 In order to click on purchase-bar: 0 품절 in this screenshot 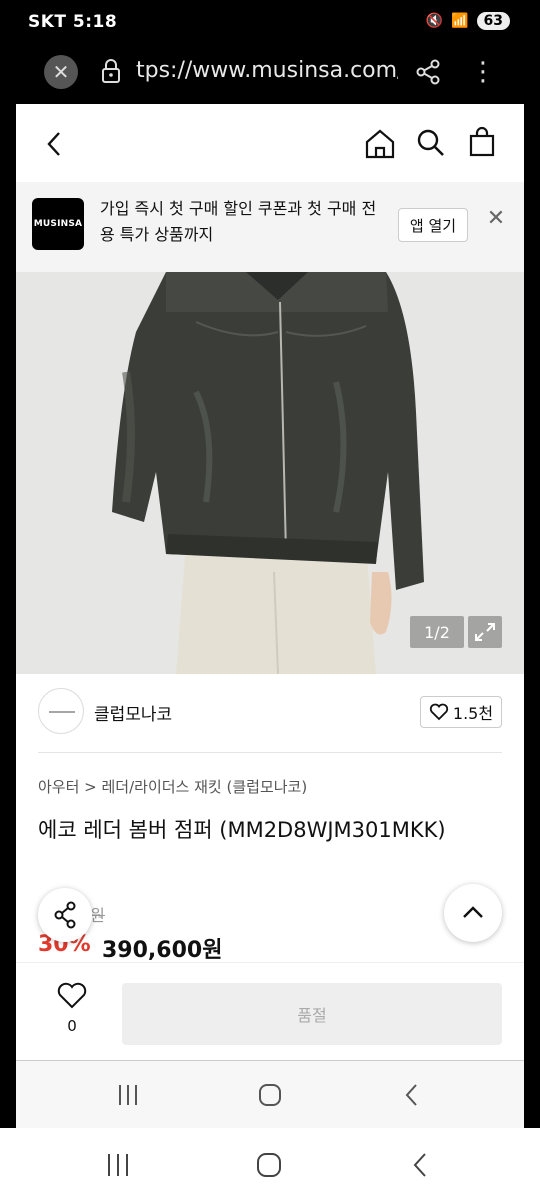, I will do `click(270, 1011)`.